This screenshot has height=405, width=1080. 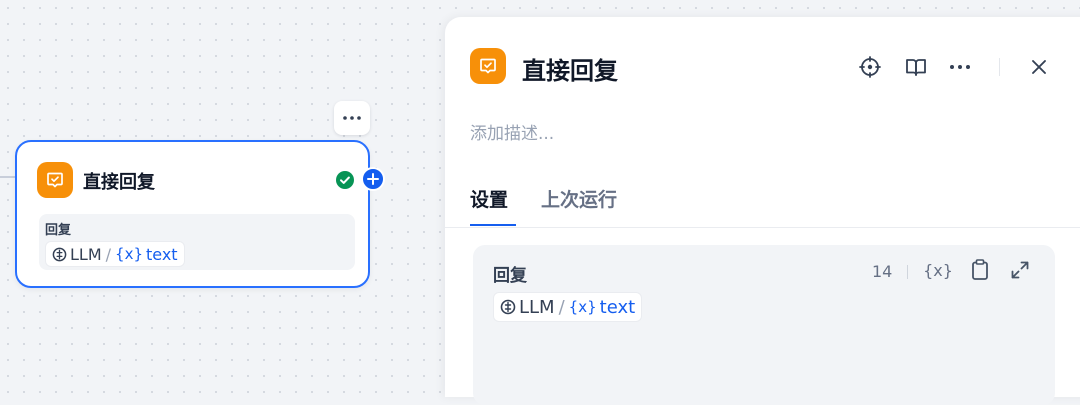 I want to click on insert-variable-icon: {x}, so click(x=938, y=270).